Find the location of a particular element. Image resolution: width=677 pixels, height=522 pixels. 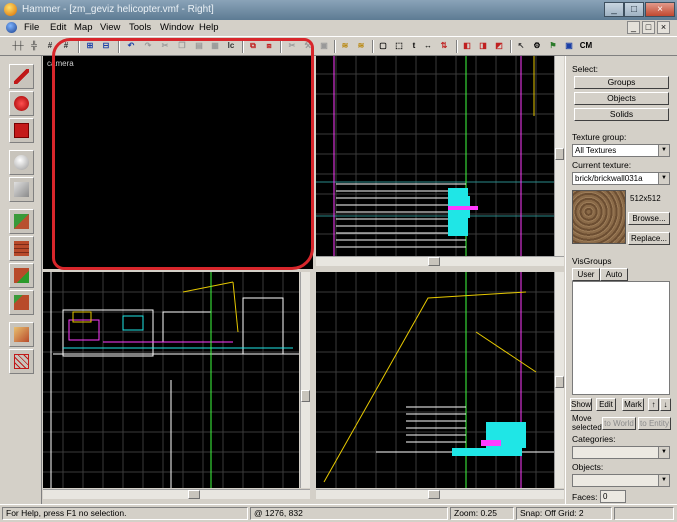

overlay-tool-button is located at coordinates (21, 302).